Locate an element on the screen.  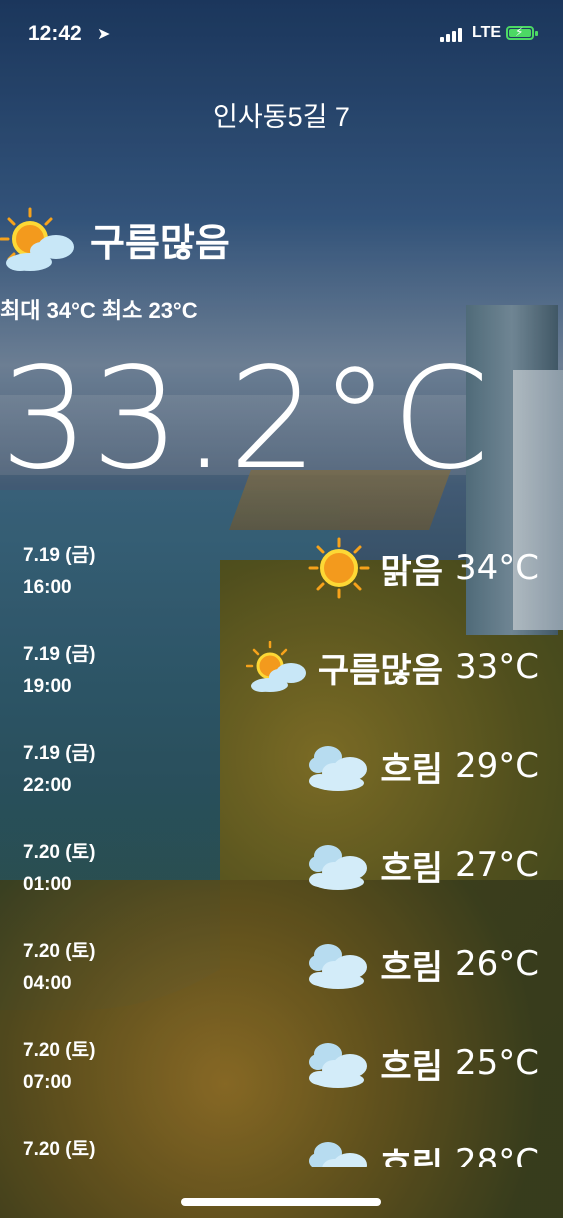
network-type: LTE is located at coordinates (487, 32).